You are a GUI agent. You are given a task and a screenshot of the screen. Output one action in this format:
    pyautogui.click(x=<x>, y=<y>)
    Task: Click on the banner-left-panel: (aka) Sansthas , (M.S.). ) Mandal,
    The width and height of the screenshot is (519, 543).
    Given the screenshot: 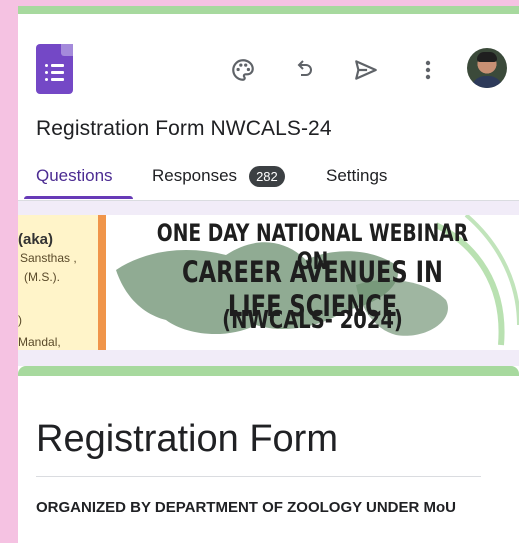 What is the action you would take?
    pyautogui.click(x=58, y=282)
    